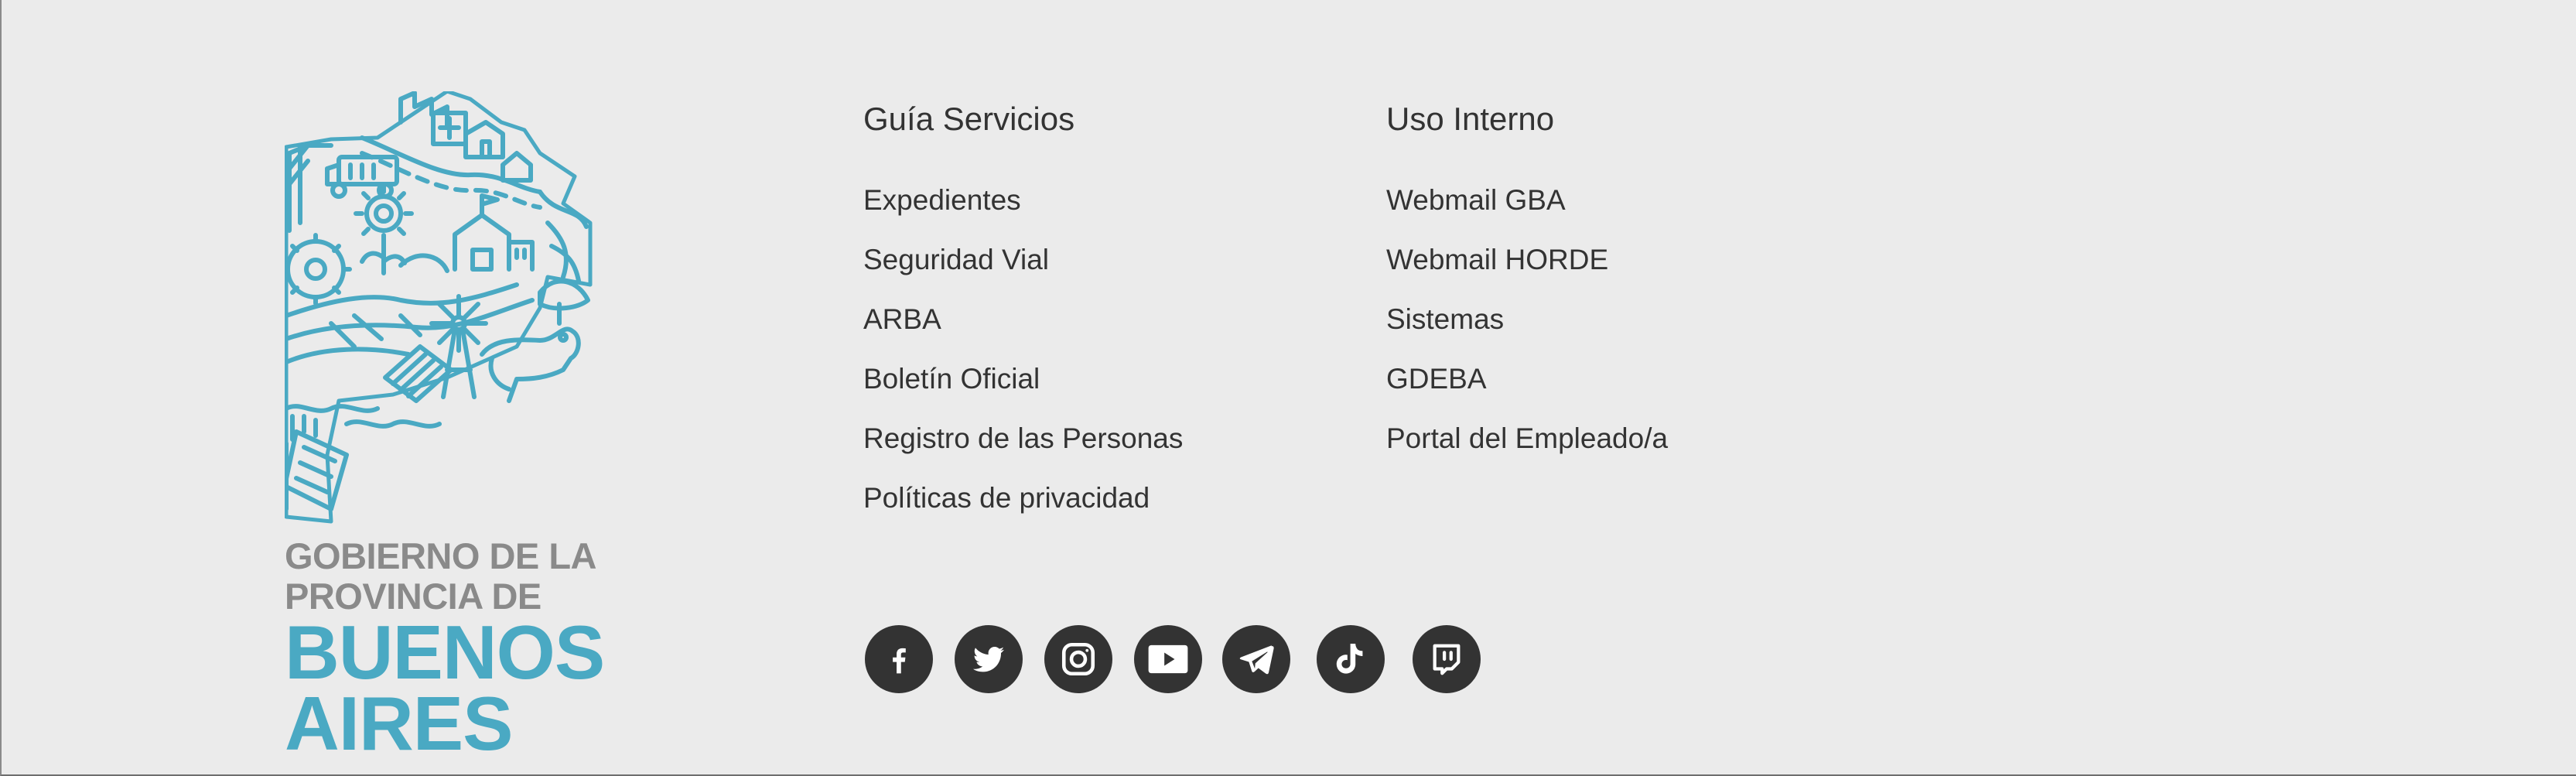 This screenshot has height=776, width=2576. I want to click on link-expedientes: Expedientes, so click(1023, 200).